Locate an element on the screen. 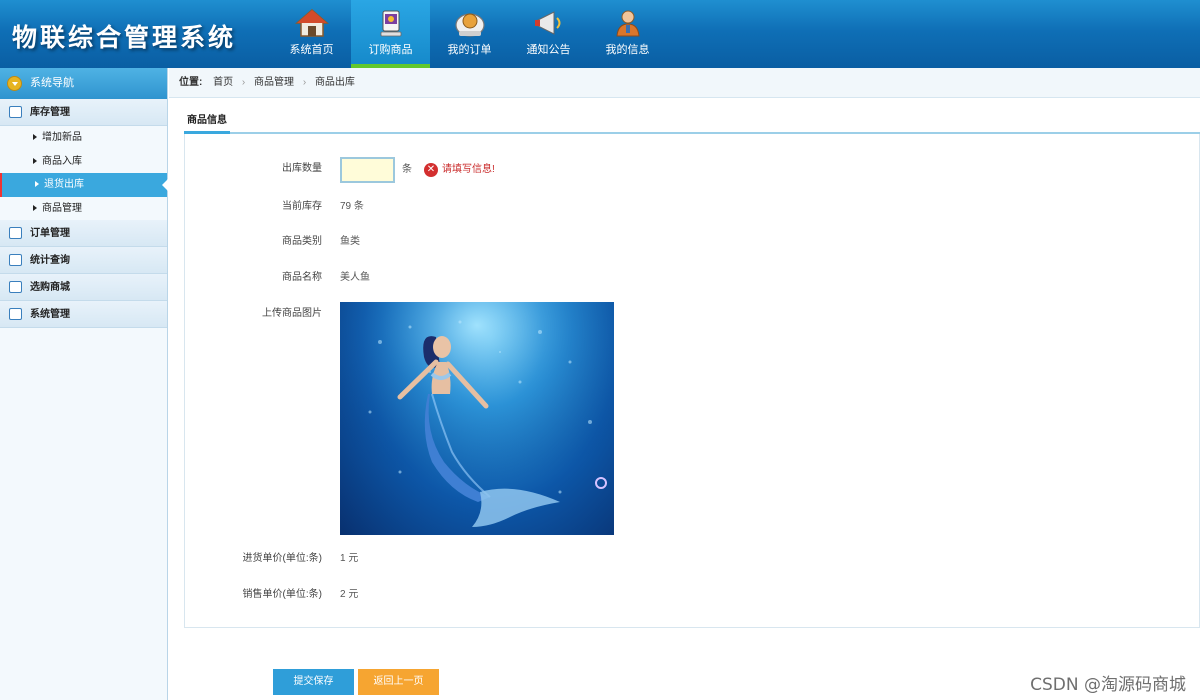 This screenshot has width=1200, height=700. breadcrumb-current: 商品出库 is located at coordinates (334, 82).